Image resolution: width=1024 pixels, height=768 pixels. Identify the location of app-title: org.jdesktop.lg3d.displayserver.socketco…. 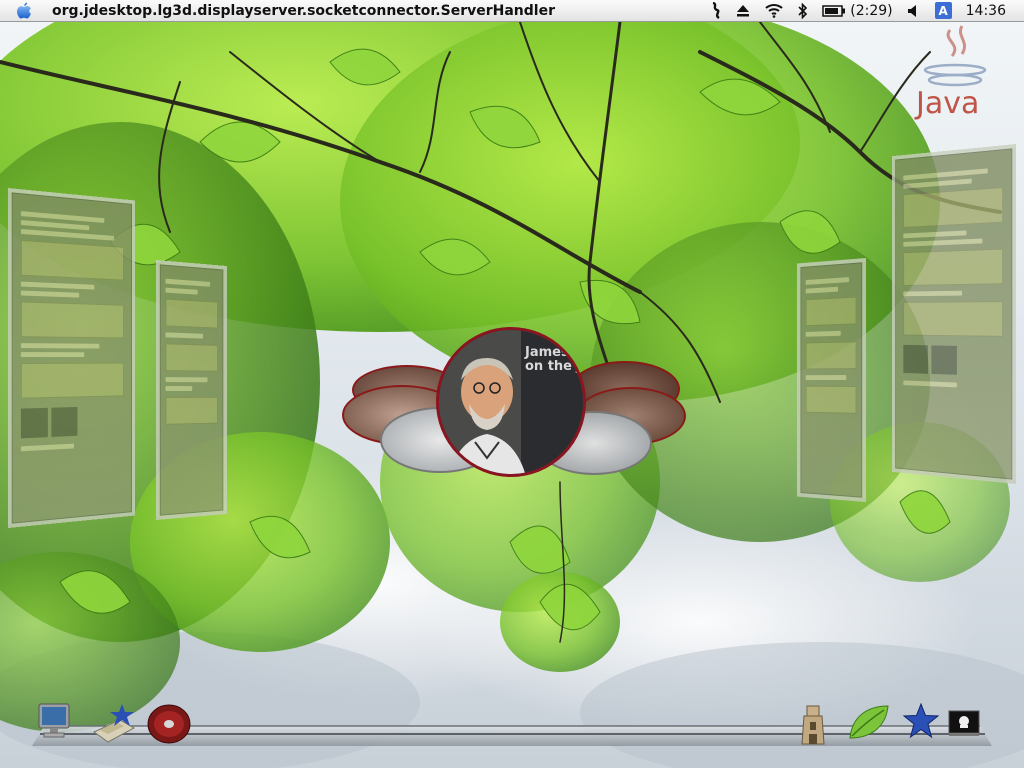
(303, 11).